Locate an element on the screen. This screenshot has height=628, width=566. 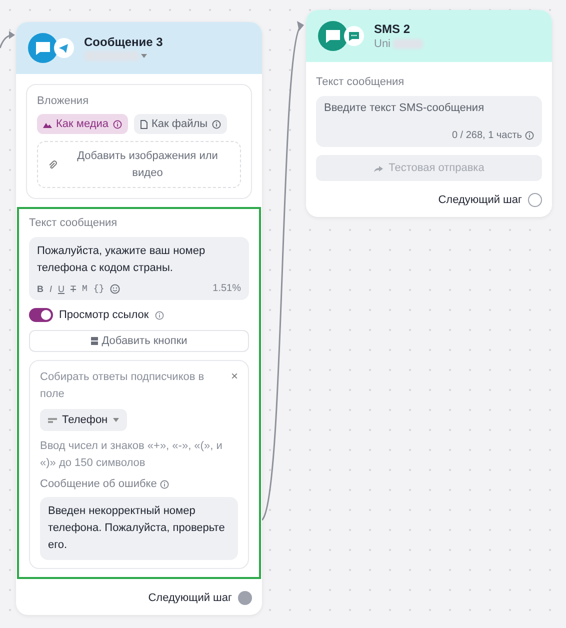
sms-icon is located at coordinates (354, 36).